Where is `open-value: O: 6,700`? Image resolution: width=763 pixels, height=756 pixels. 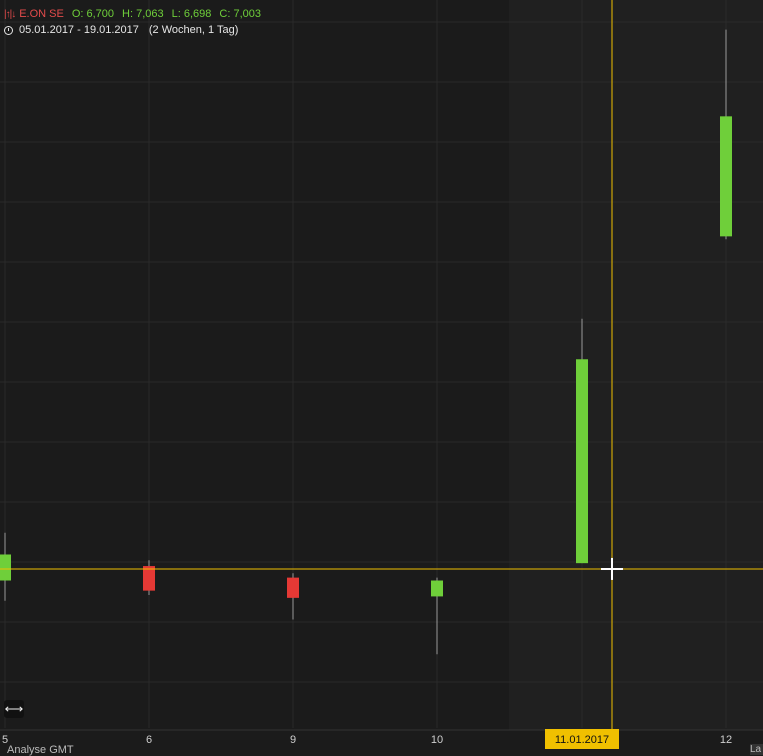 open-value: O: 6,700 is located at coordinates (93, 14).